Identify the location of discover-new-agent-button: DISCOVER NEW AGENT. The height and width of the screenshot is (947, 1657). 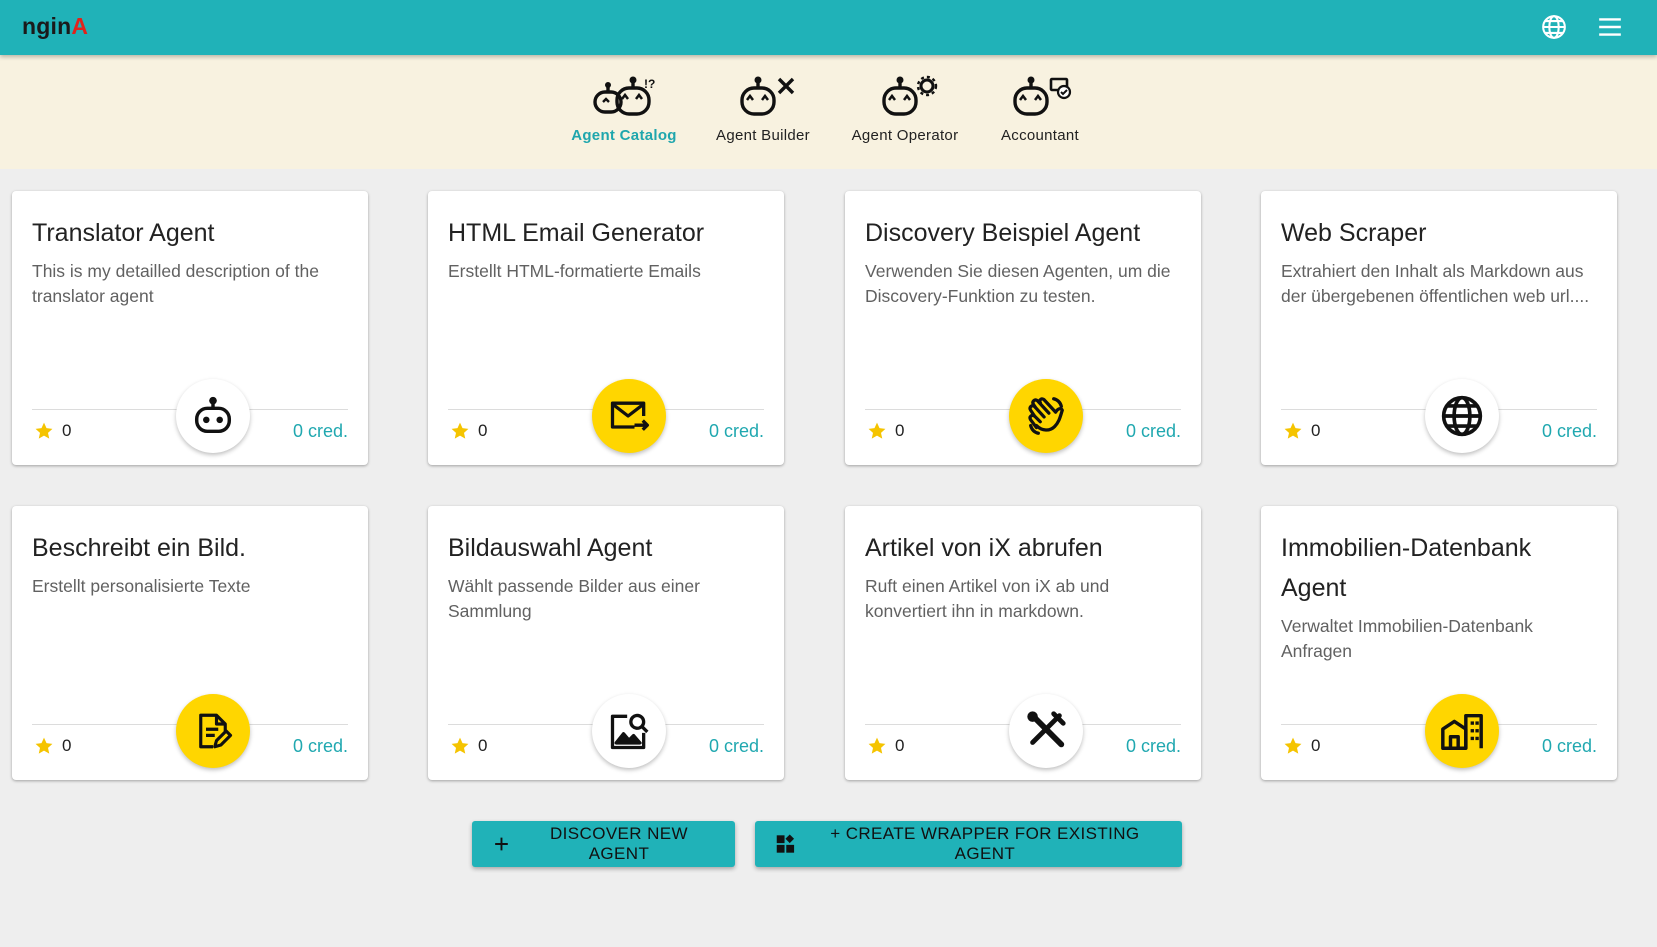
(603, 844).